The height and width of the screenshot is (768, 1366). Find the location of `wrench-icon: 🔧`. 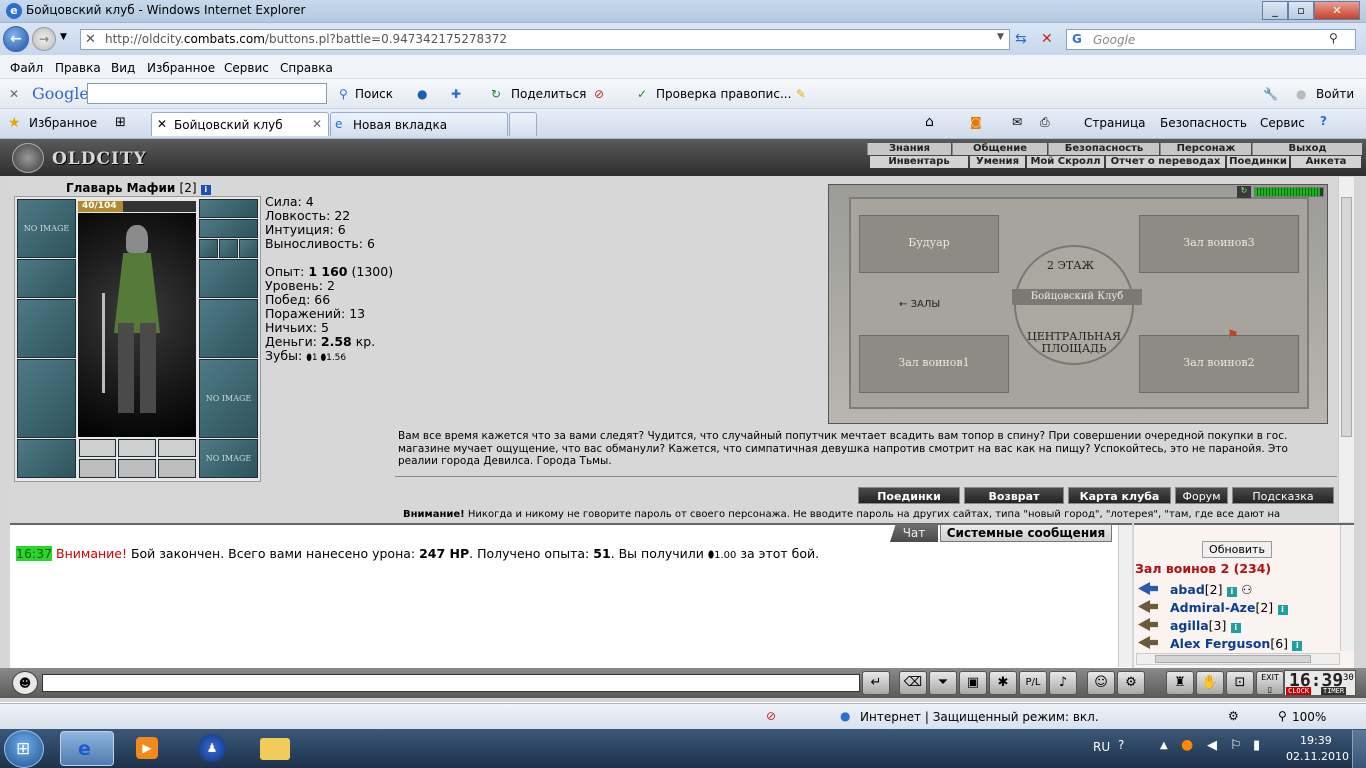

wrench-icon: 🔧 is located at coordinates (1270, 94).